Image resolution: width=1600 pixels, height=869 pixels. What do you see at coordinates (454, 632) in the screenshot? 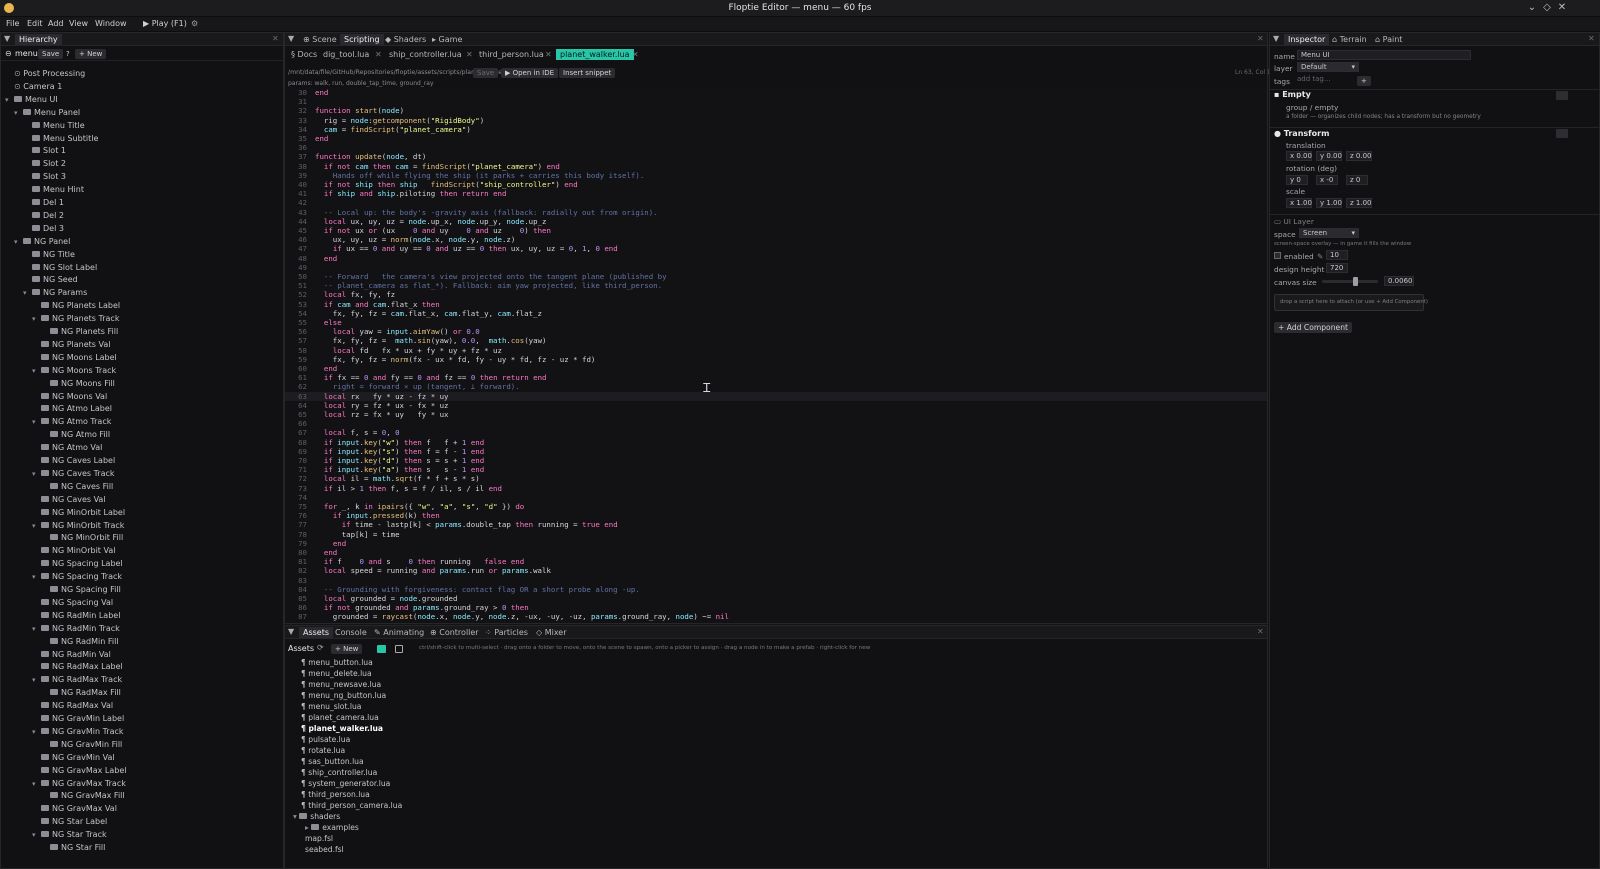
I see `tab-controller: ⊕ Controller` at bounding box center [454, 632].